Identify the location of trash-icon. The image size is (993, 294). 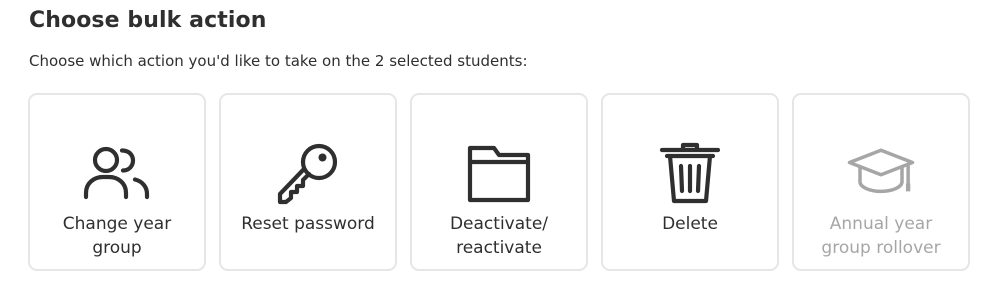
(690, 173).